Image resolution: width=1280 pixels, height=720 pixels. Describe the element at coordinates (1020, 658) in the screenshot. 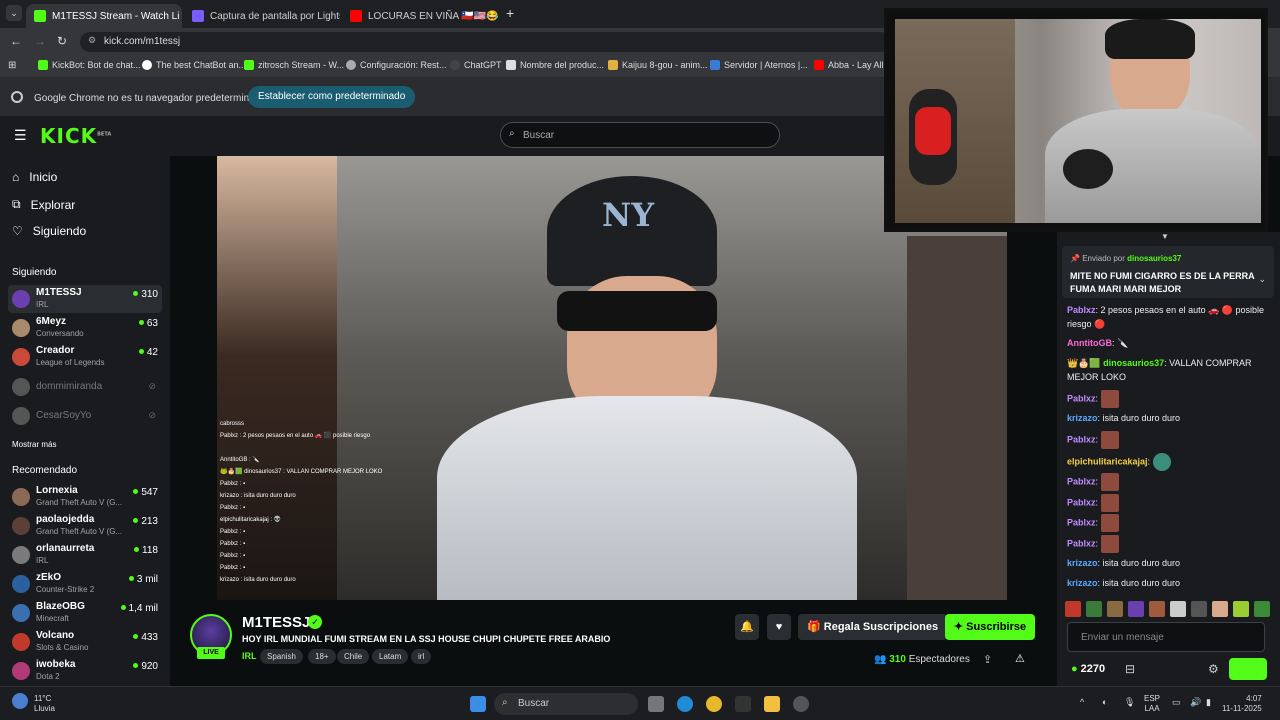

I see `report-warning-icon: ⚠` at that location.